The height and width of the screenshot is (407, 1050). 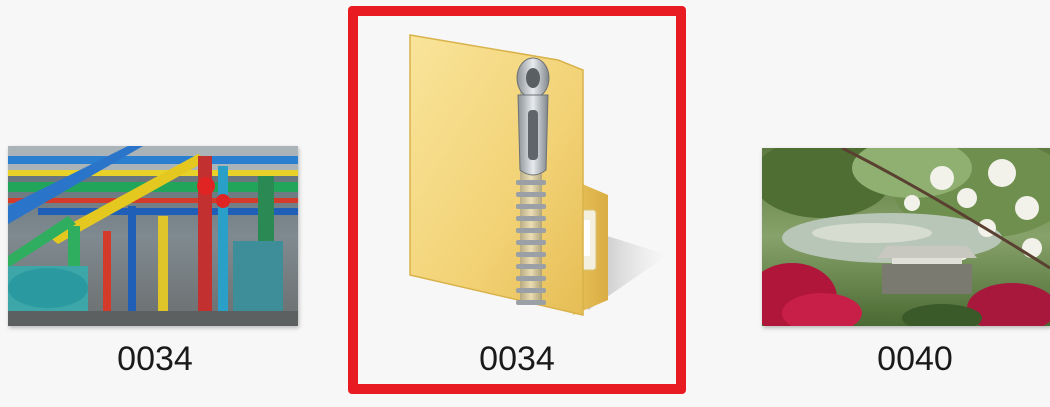 I want to click on file-name-label: 0040, so click(x=915, y=359).